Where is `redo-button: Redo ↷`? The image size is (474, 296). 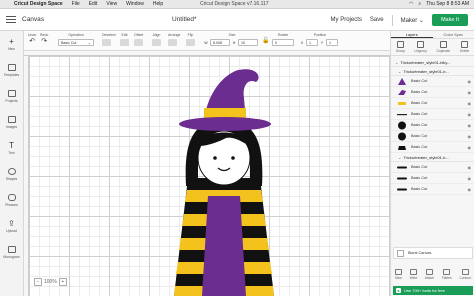
redo-button: Redo ↷ is located at coordinates (44, 39).